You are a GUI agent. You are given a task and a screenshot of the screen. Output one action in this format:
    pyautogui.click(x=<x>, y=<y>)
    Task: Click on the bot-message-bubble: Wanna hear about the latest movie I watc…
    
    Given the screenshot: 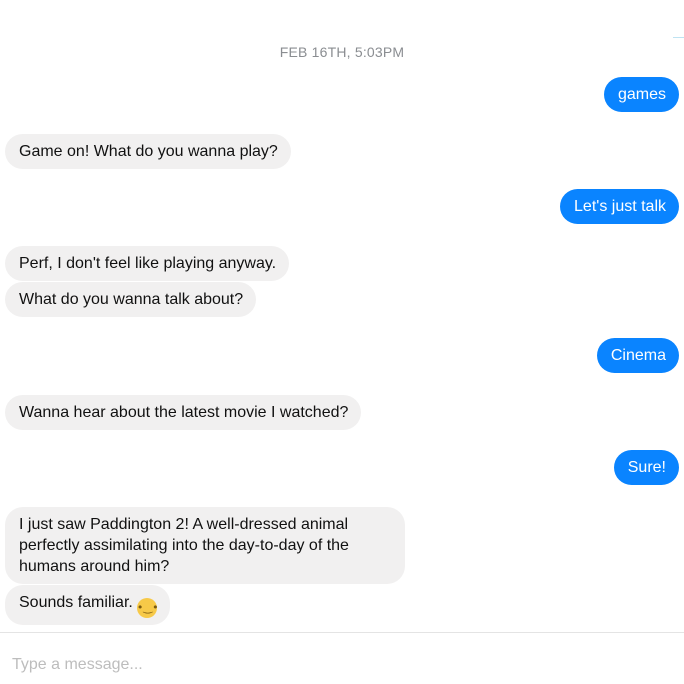 What is the action you would take?
    pyautogui.click(x=183, y=412)
    